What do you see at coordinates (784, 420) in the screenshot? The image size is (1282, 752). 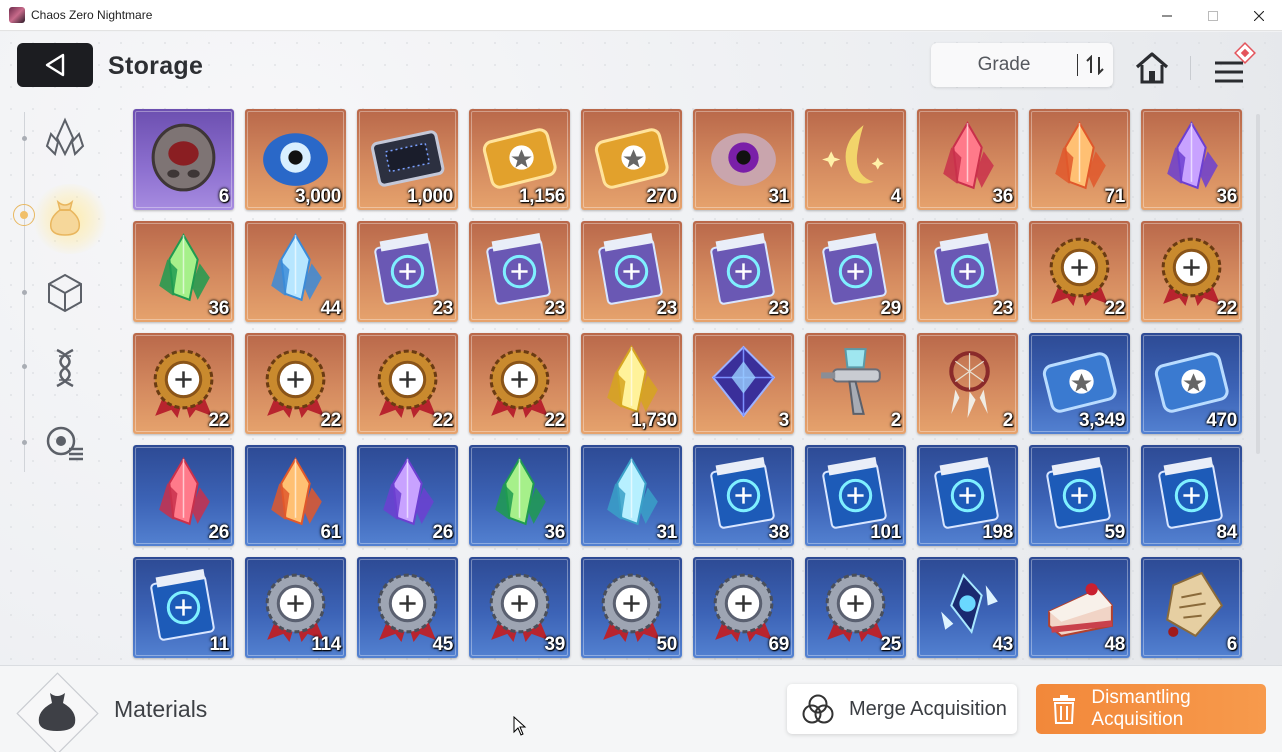 I see `item-count: 3` at bounding box center [784, 420].